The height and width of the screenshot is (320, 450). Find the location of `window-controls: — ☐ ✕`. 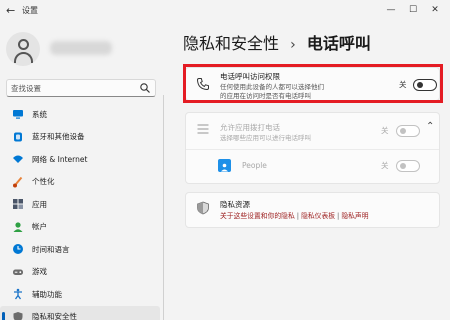

window-controls: — ☐ ✕ is located at coordinates (413, 10).